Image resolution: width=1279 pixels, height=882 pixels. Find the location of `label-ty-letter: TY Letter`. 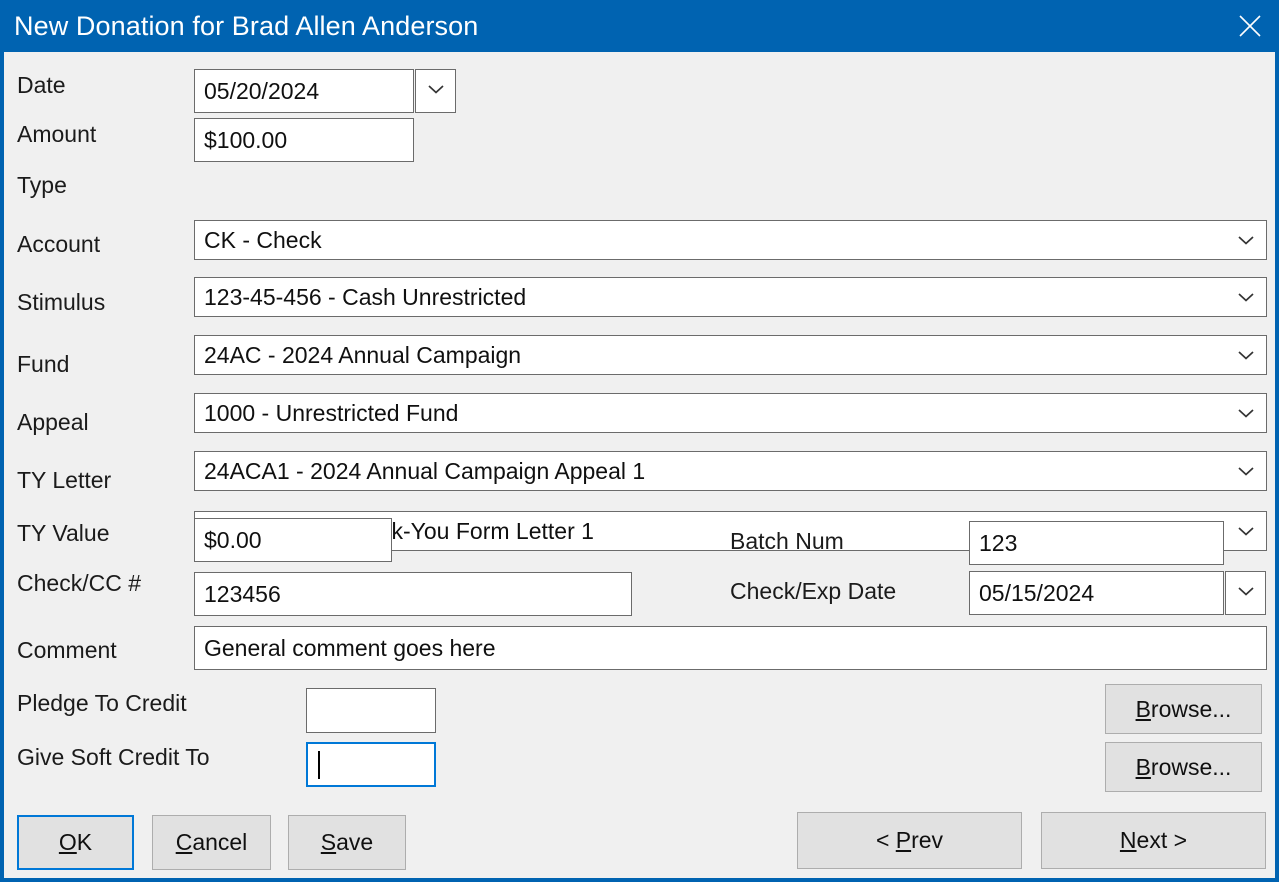

label-ty-letter: TY Letter is located at coordinates (64, 480).